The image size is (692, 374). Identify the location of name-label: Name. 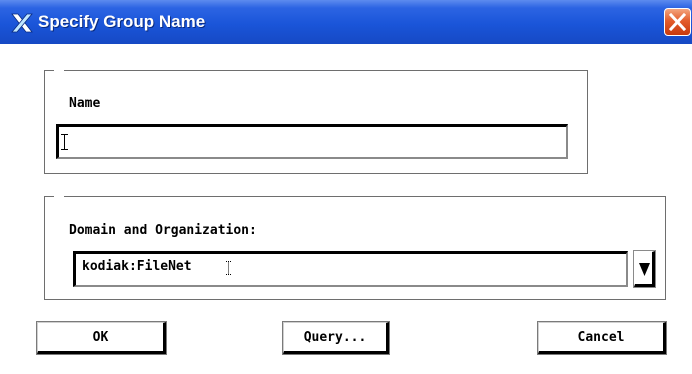
(85, 103).